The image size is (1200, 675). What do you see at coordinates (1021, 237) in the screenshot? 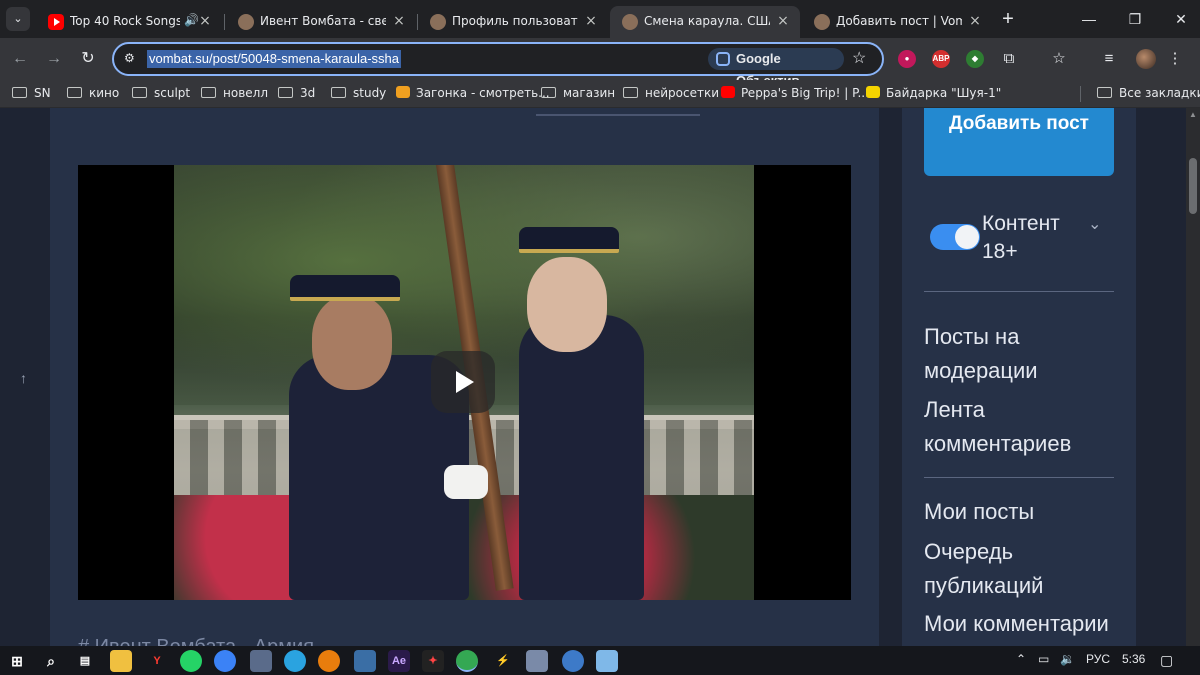
I see `nsfw-label: Контент 18+` at bounding box center [1021, 237].